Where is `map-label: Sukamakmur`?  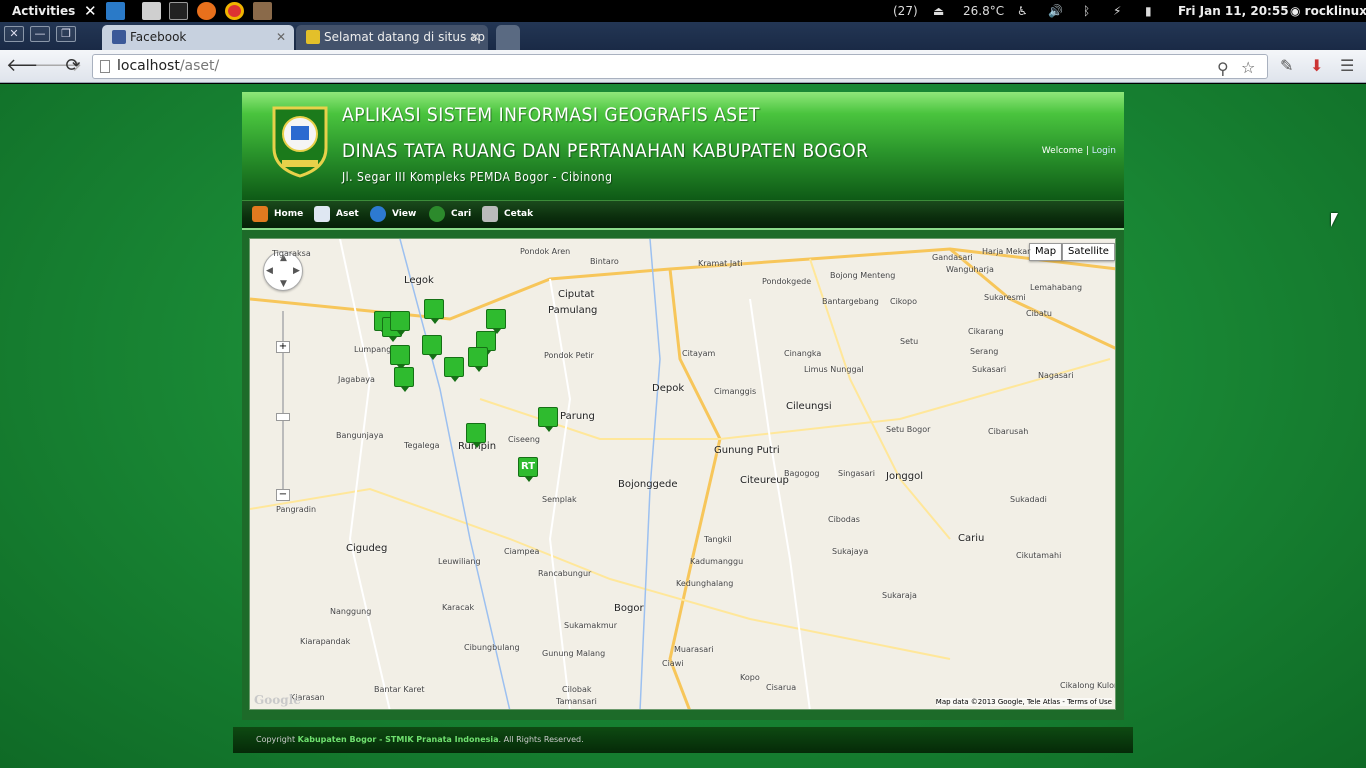 map-label: Sukamakmur is located at coordinates (591, 625).